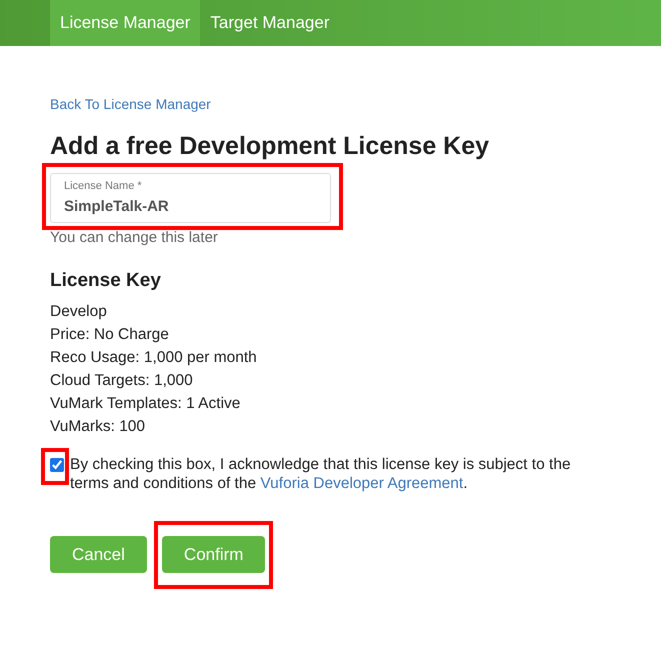  I want to click on license-detail: VuMark Templates: 1 Active, so click(146, 404).